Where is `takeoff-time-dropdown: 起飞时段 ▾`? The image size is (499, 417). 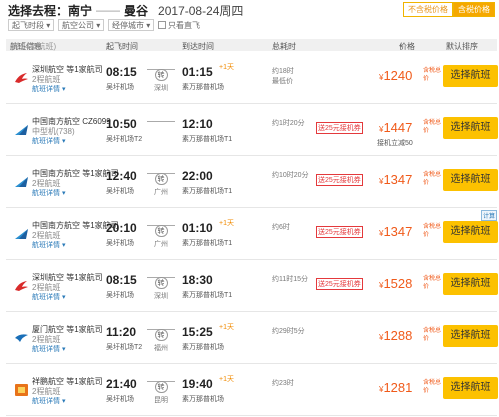
takeoff-time-dropdown: 起飞时段 ▾ is located at coordinates (31, 25).